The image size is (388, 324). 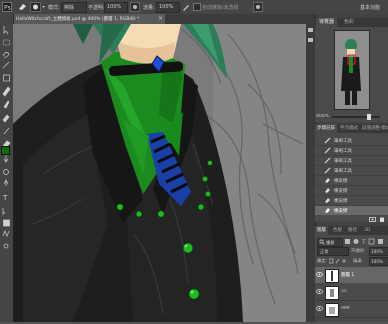 I want to click on layer-filter-kind: 種類, so click(x=330, y=242).